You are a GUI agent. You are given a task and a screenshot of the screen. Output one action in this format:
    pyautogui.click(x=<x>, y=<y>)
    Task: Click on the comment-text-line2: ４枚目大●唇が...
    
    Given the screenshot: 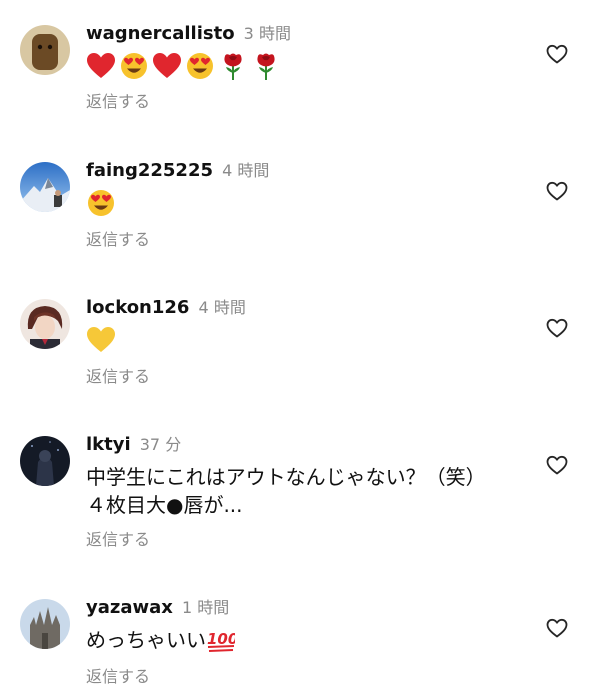 What is the action you would take?
    pyautogui.click(x=164, y=505)
    